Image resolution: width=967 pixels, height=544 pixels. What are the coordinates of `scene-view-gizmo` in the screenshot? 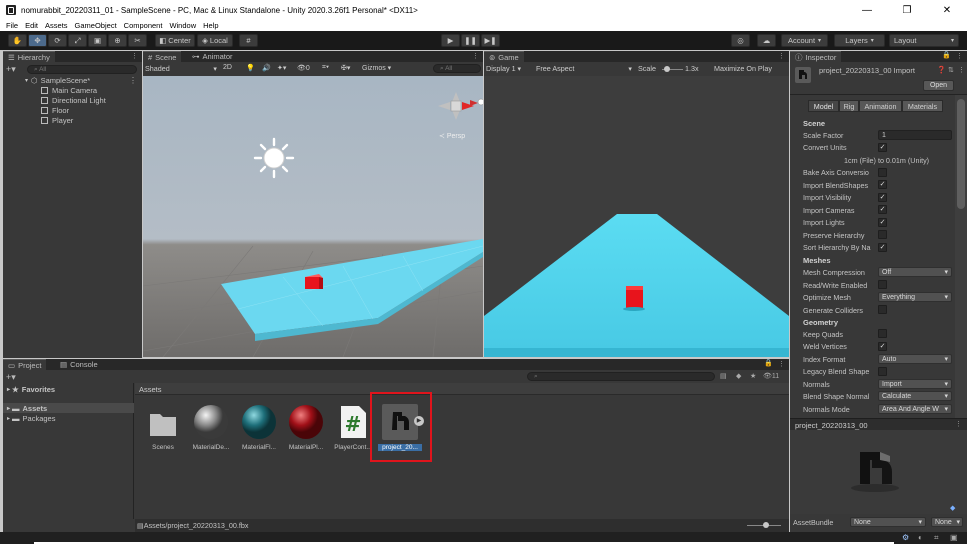 It's located at (460, 106).